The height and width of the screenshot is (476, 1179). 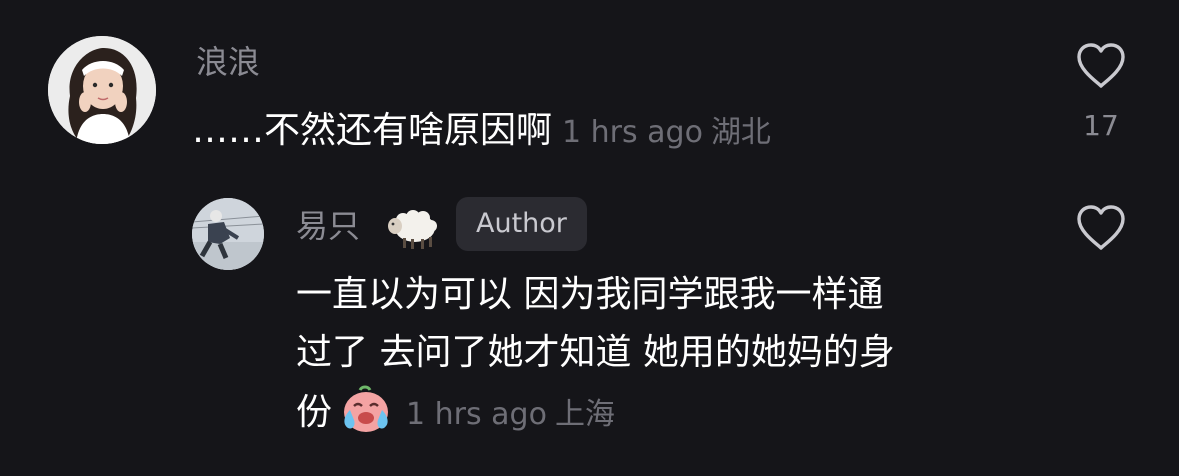 I want to click on like-count: 17, so click(x=1101, y=125).